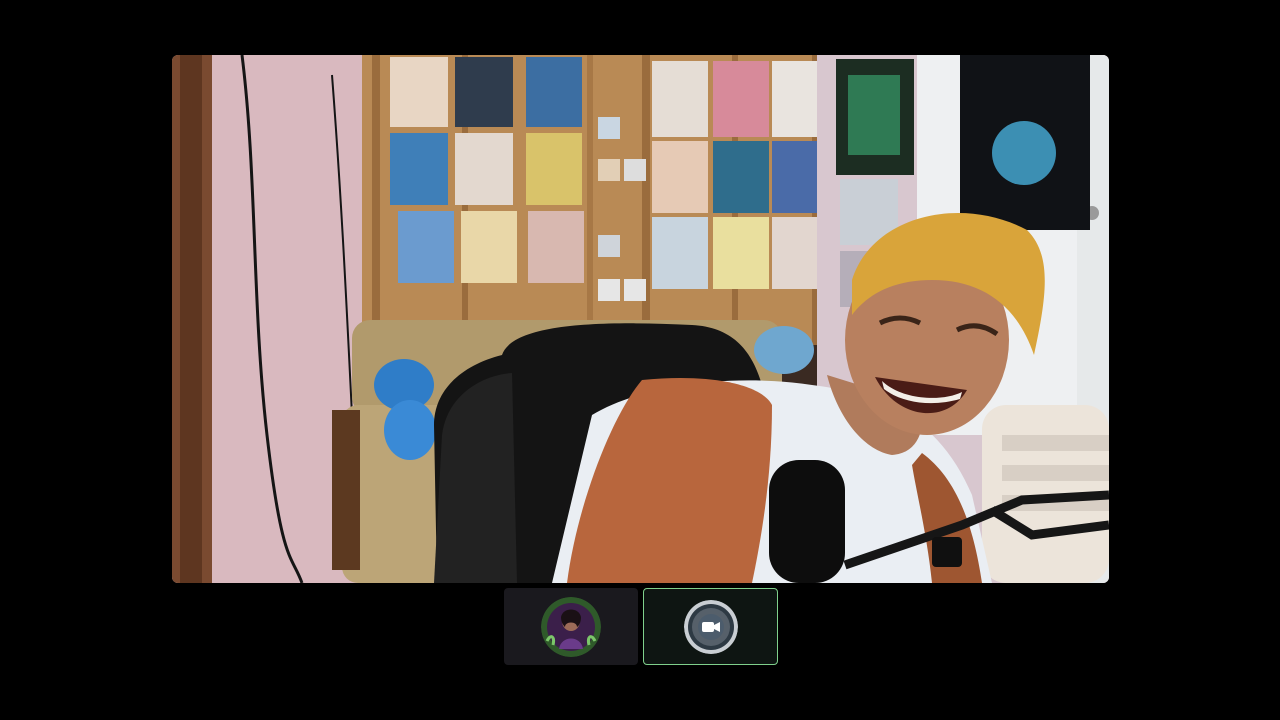 The width and height of the screenshot is (1280, 720). I want to click on video-camera-icon, so click(710, 626).